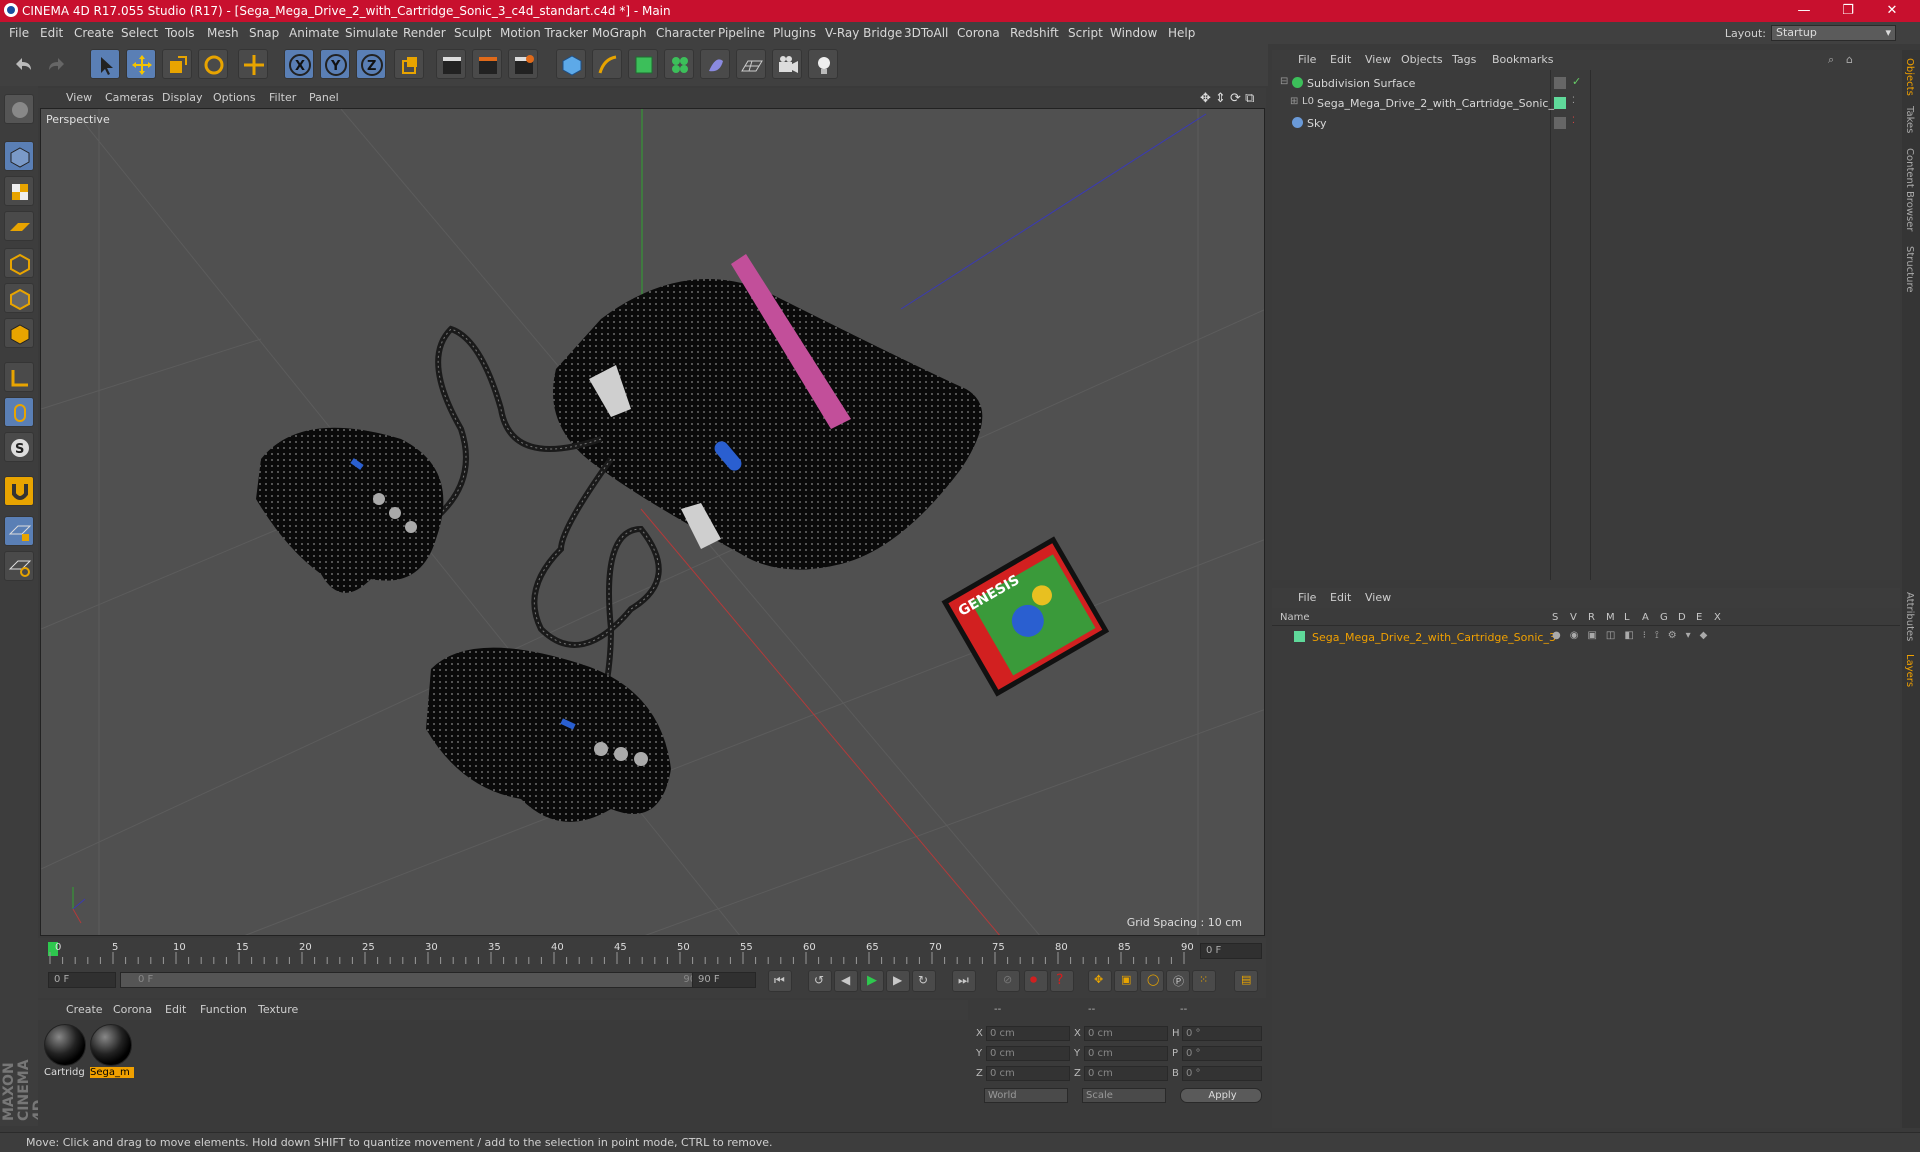 The height and width of the screenshot is (1152, 1920). What do you see at coordinates (544, 33) in the screenshot?
I see `menu-motion-tracker: Motion Tracker` at bounding box center [544, 33].